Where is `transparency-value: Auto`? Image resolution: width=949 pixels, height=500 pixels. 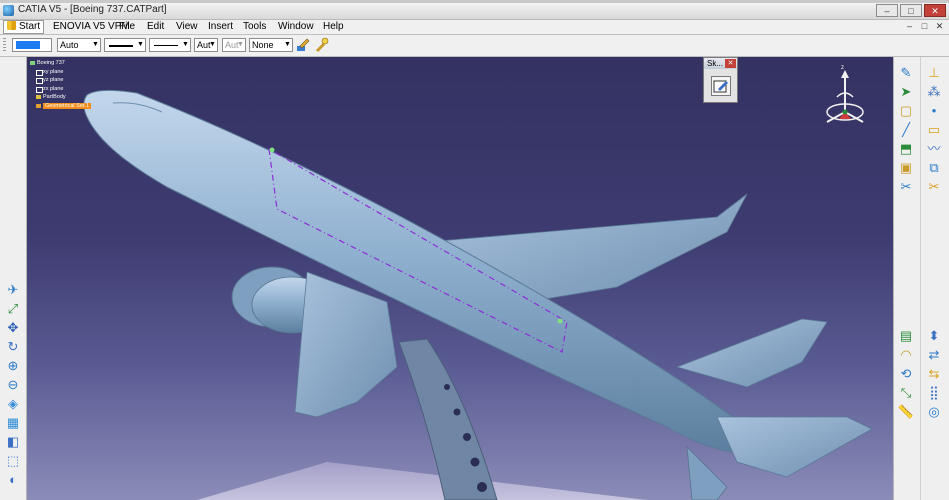
transparency-value: Auto is located at coordinates (69, 45).